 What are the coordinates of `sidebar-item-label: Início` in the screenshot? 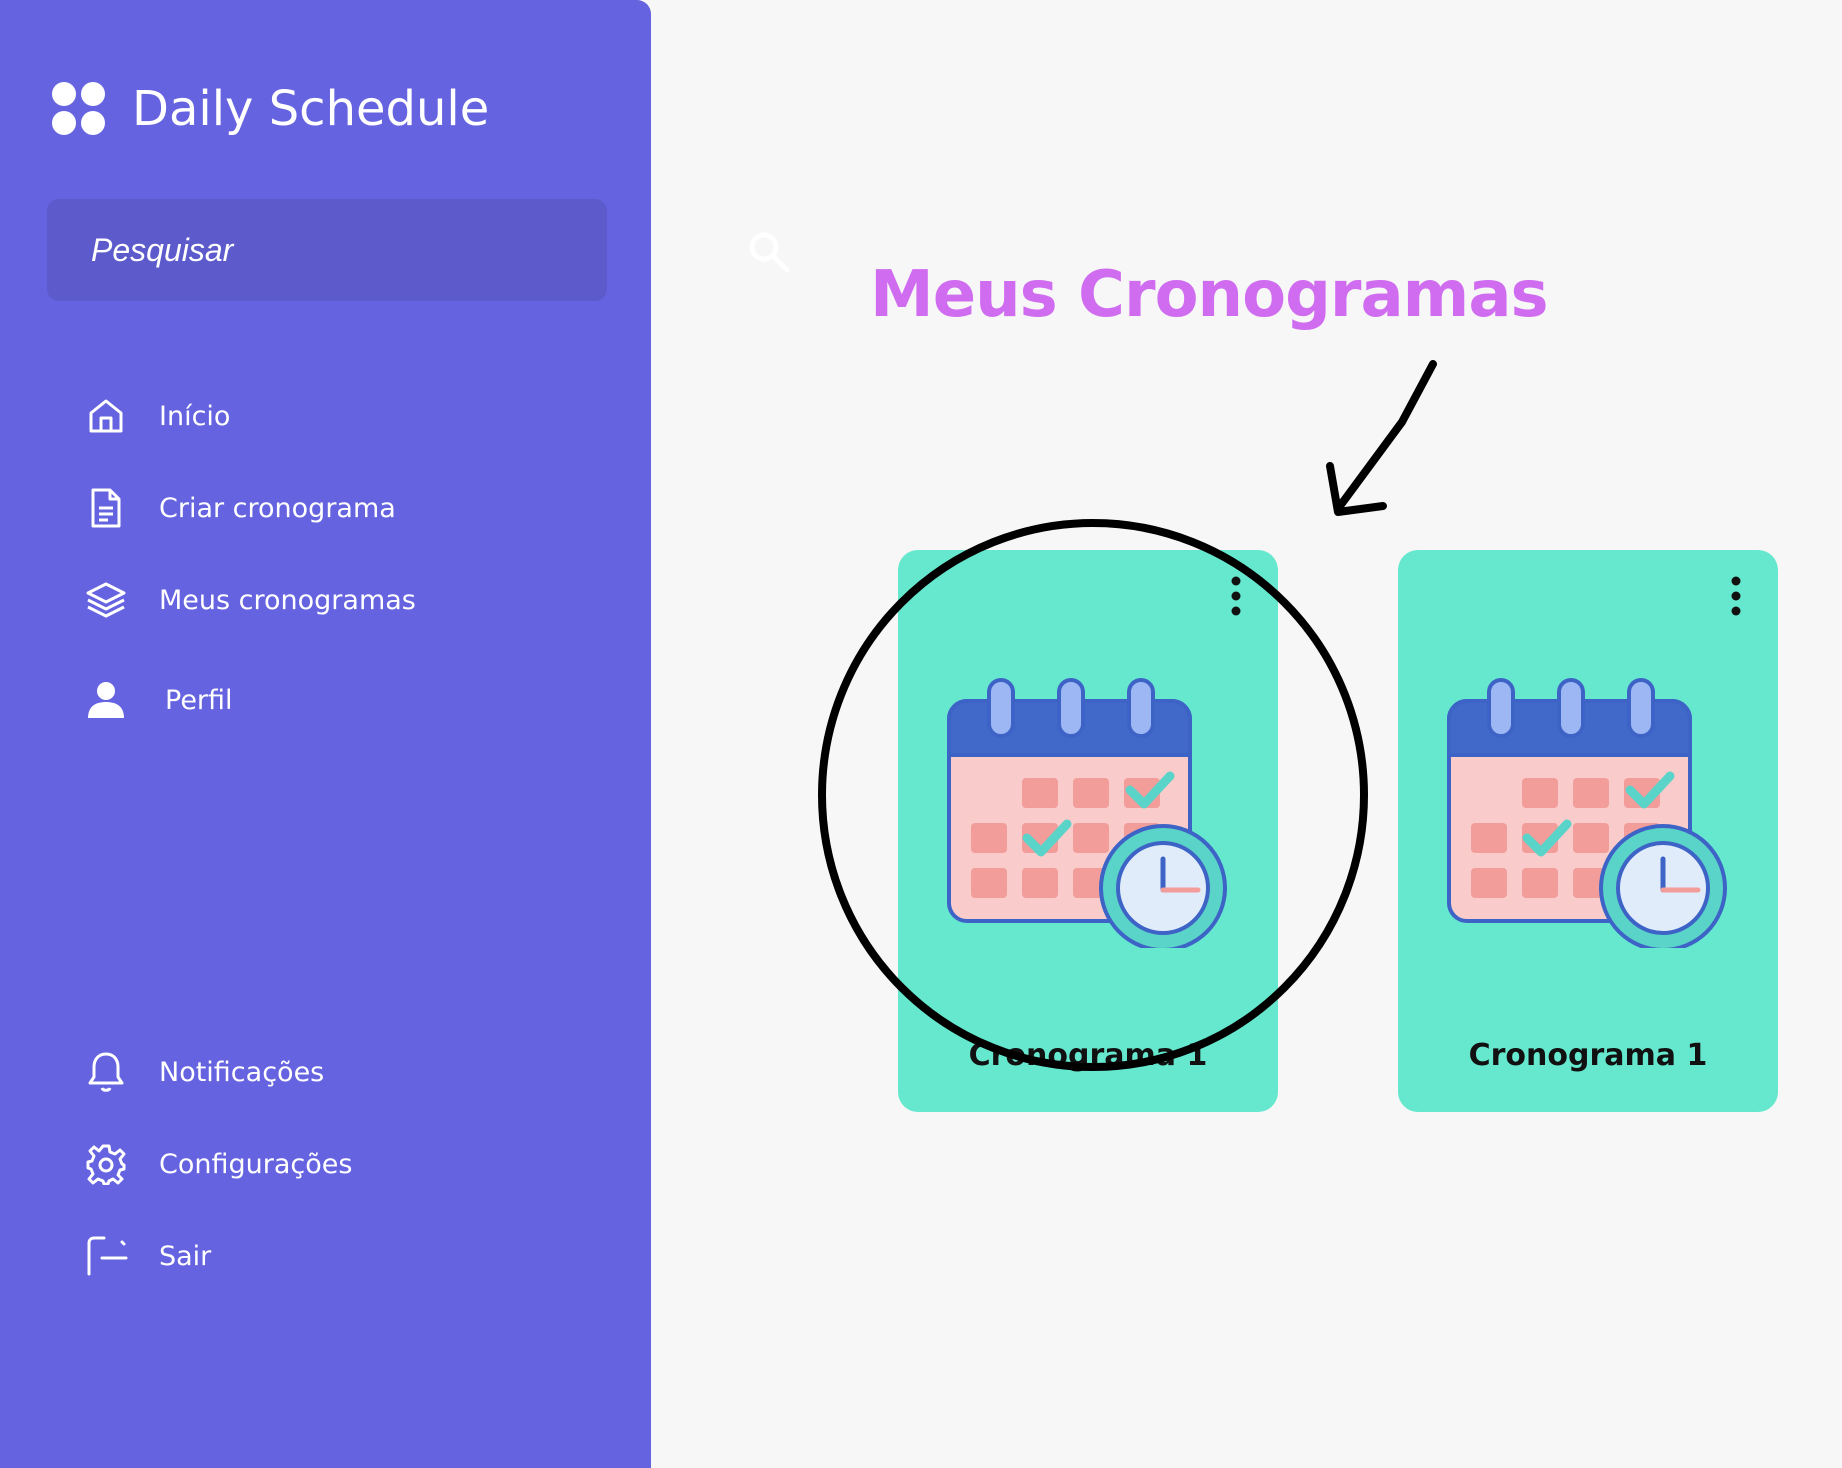 It's located at (195, 416).